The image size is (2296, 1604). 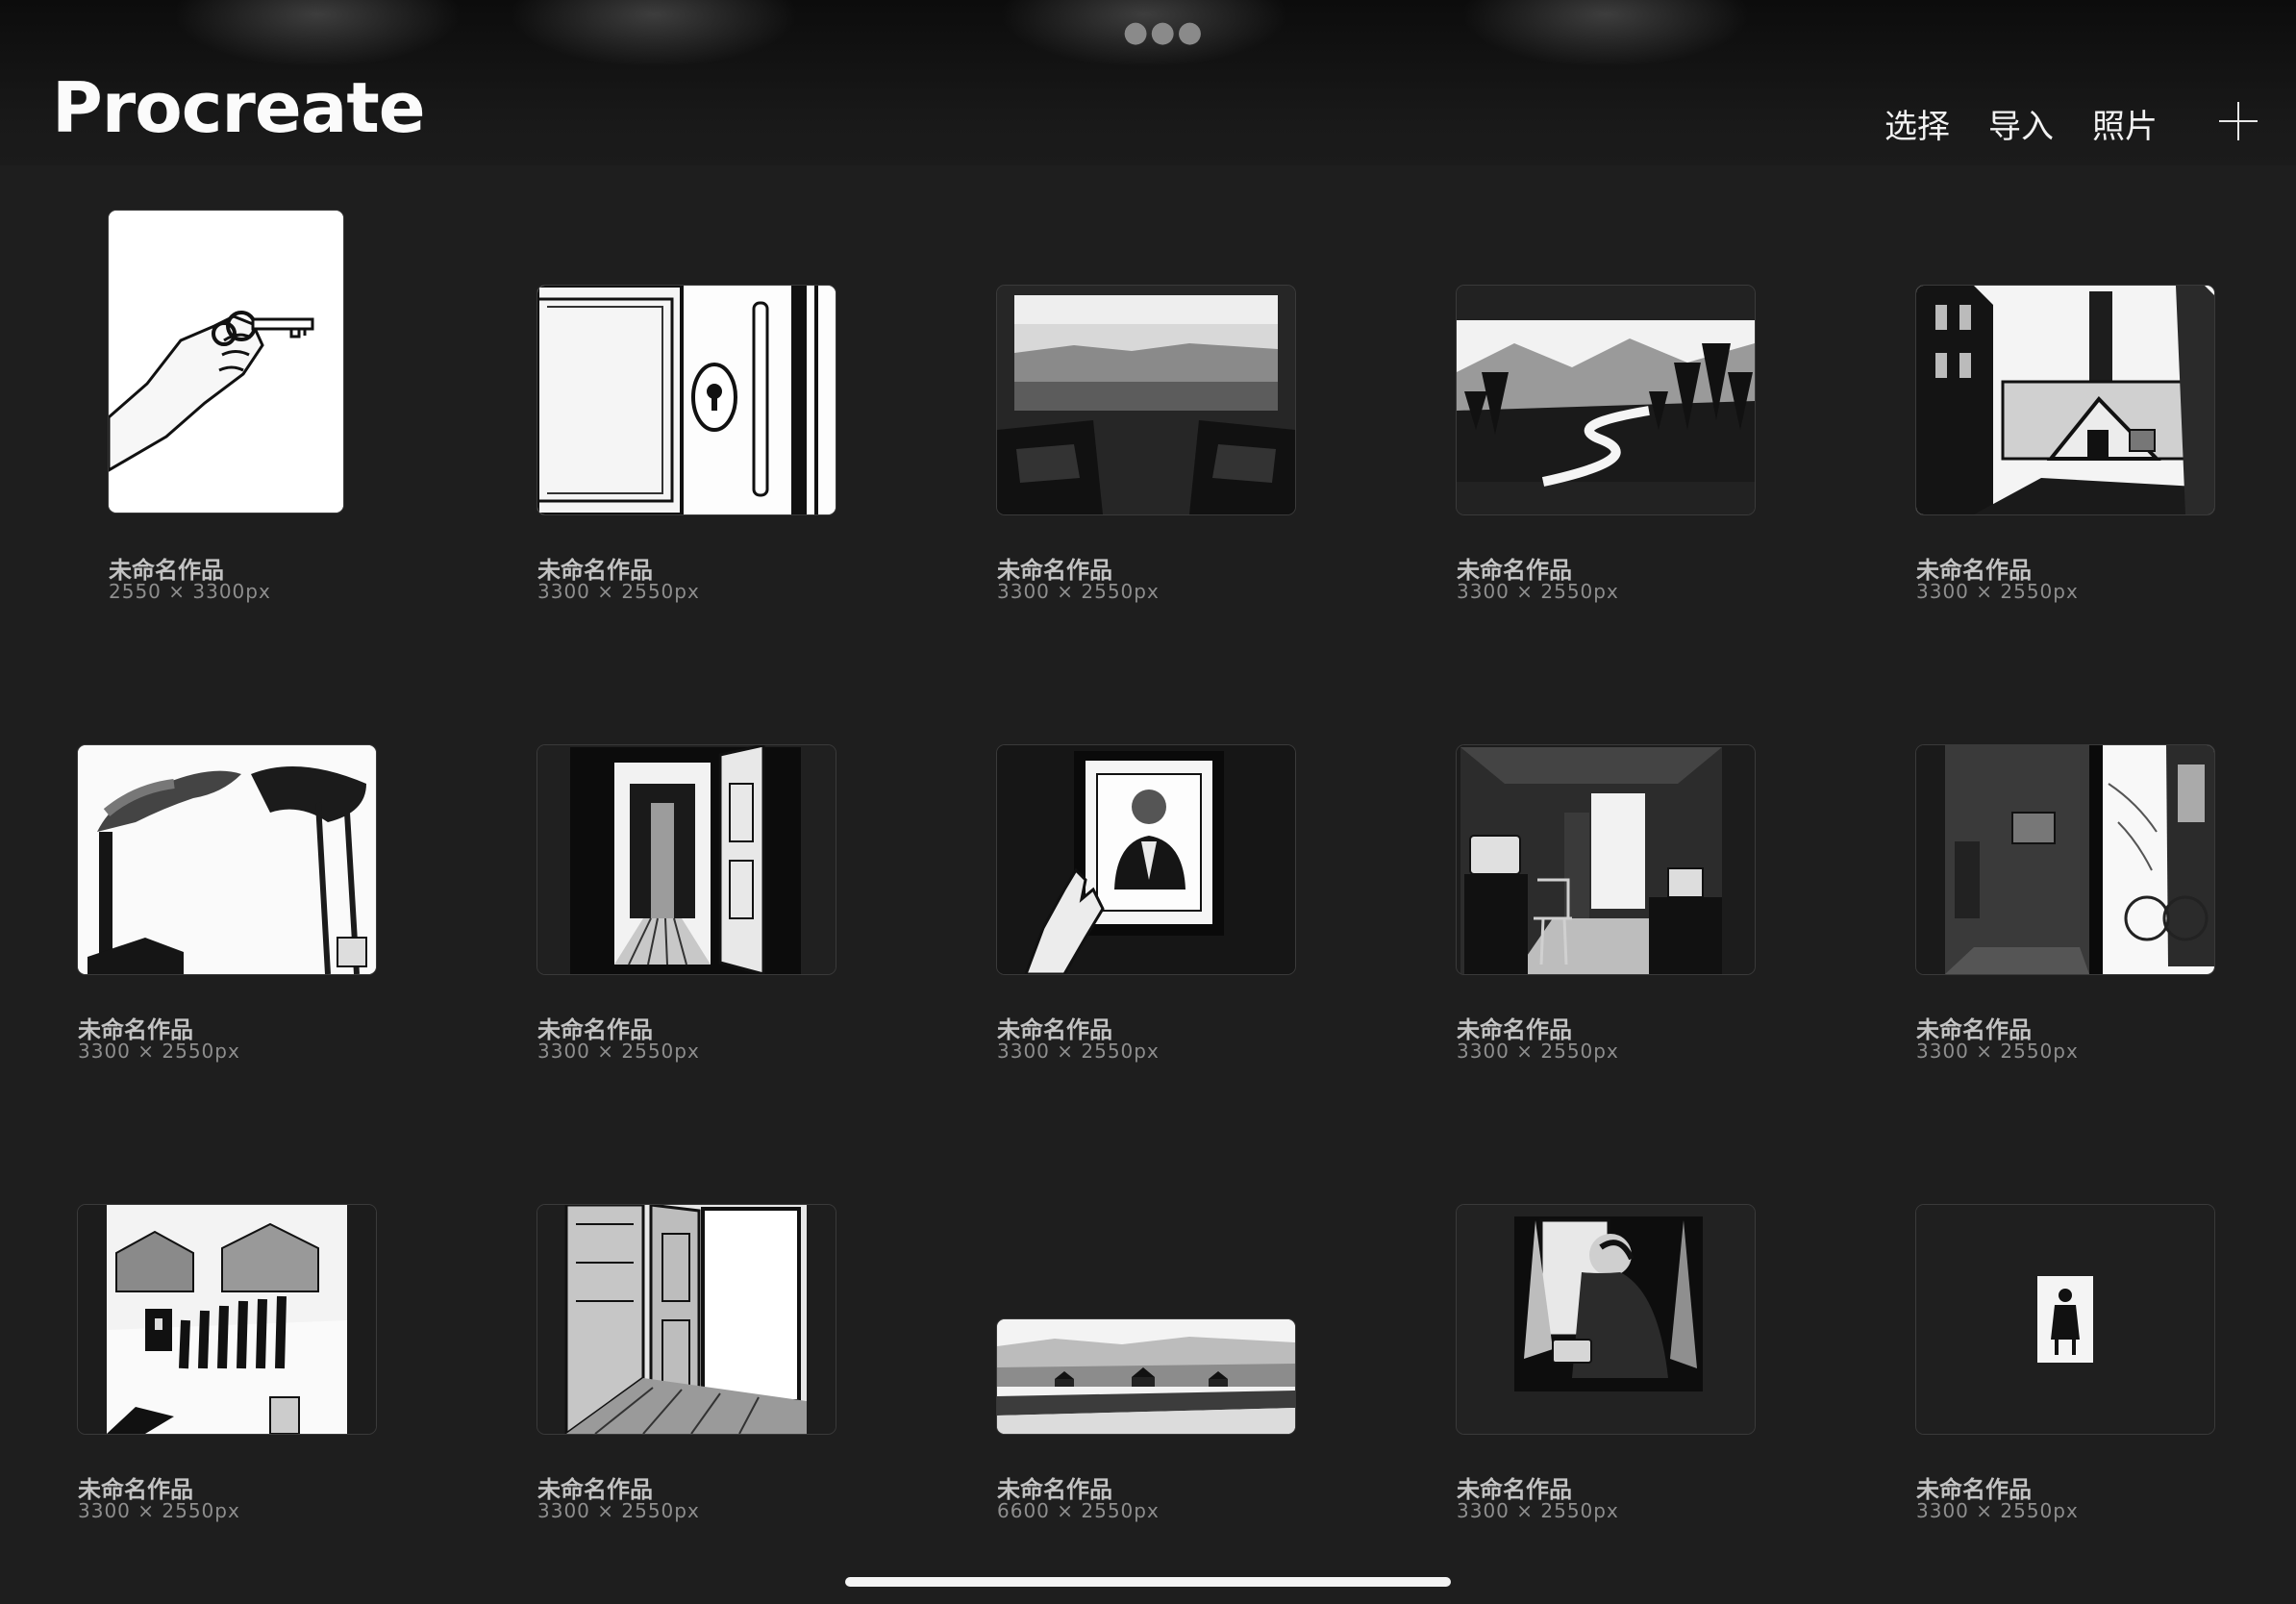 I want to click on home-indicator, so click(x=1148, y=1582).